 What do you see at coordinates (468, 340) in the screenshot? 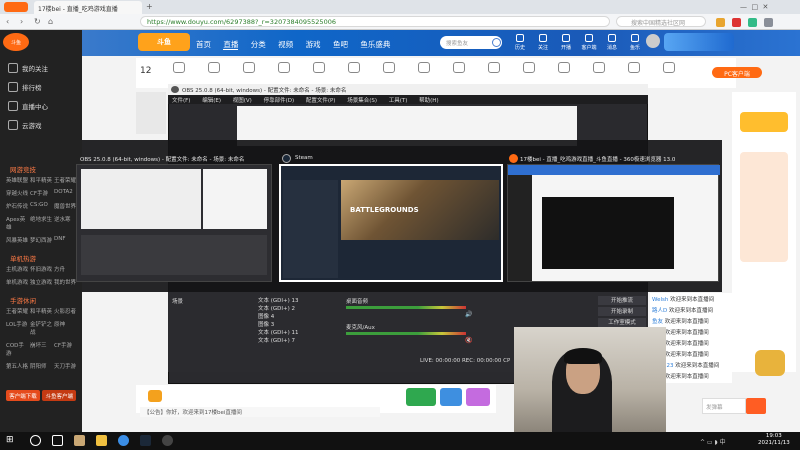
I see `mute-icon: 🔇` at bounding box center [468, 340].